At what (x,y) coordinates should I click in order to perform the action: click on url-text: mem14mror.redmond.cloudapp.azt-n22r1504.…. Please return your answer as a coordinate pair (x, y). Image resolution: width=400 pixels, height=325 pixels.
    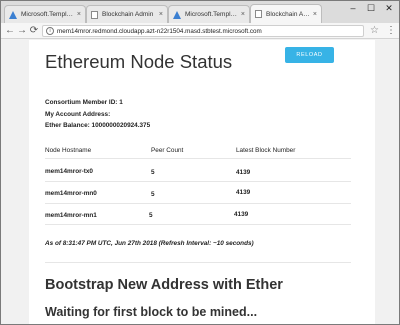
    Looking at the image, I should click on (159, 31).